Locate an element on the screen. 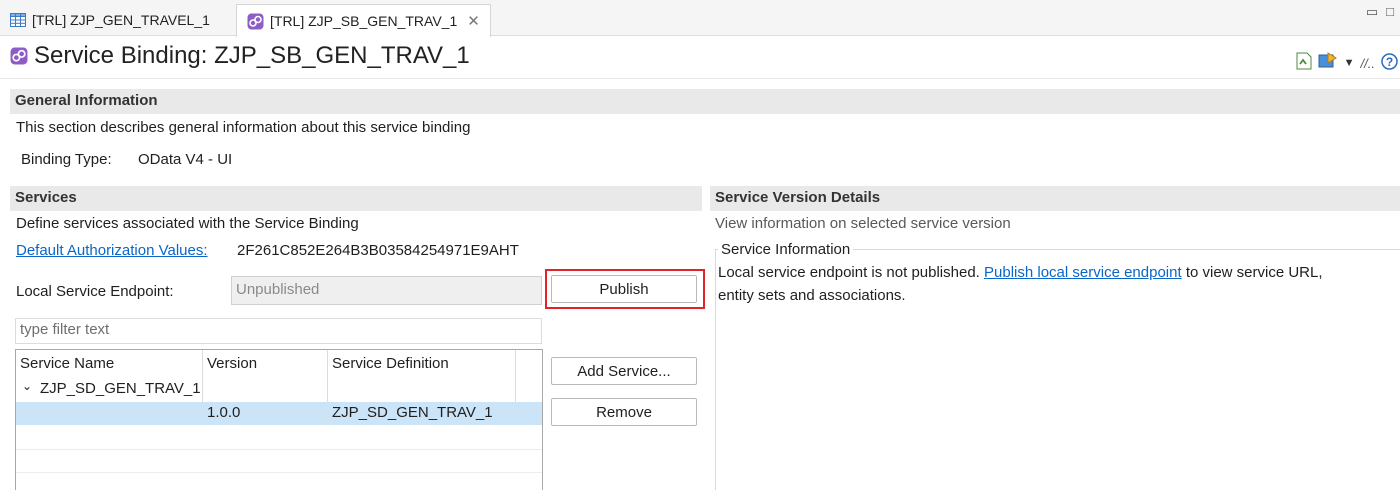 This screenshot has width=1400, height=490. maximize-icon: □ is located at coordinates (1390, 12).